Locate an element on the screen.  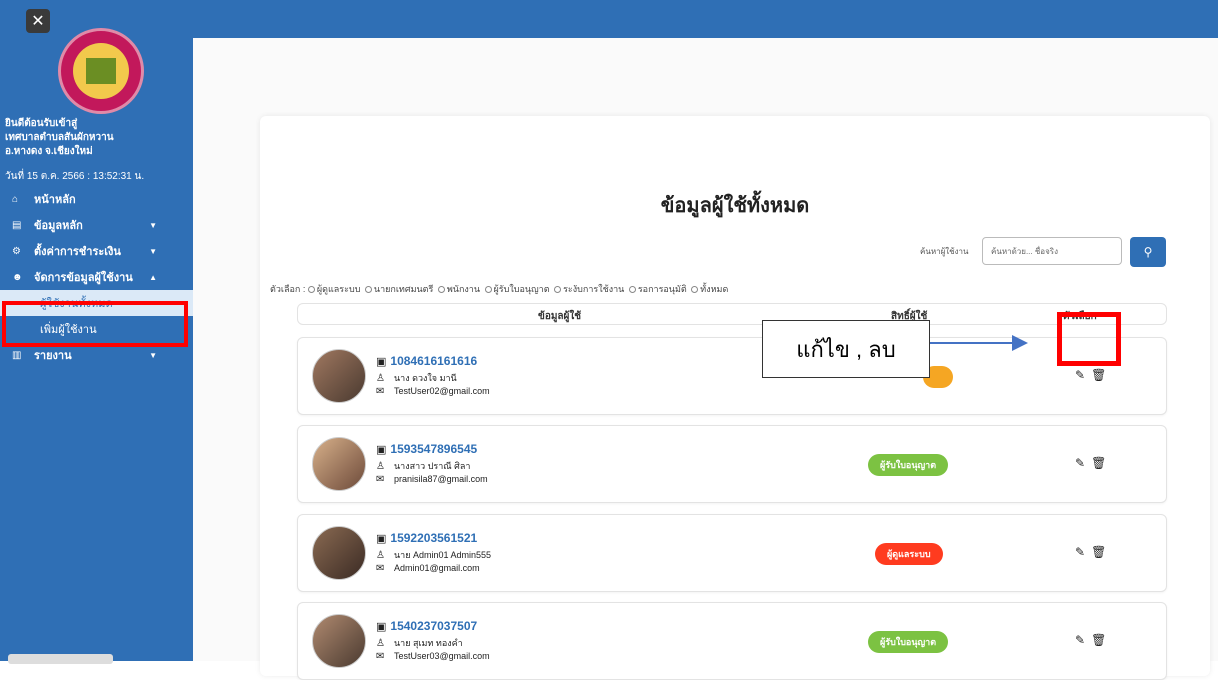
highlight-box-actions is located at coordinates (1089, 339).